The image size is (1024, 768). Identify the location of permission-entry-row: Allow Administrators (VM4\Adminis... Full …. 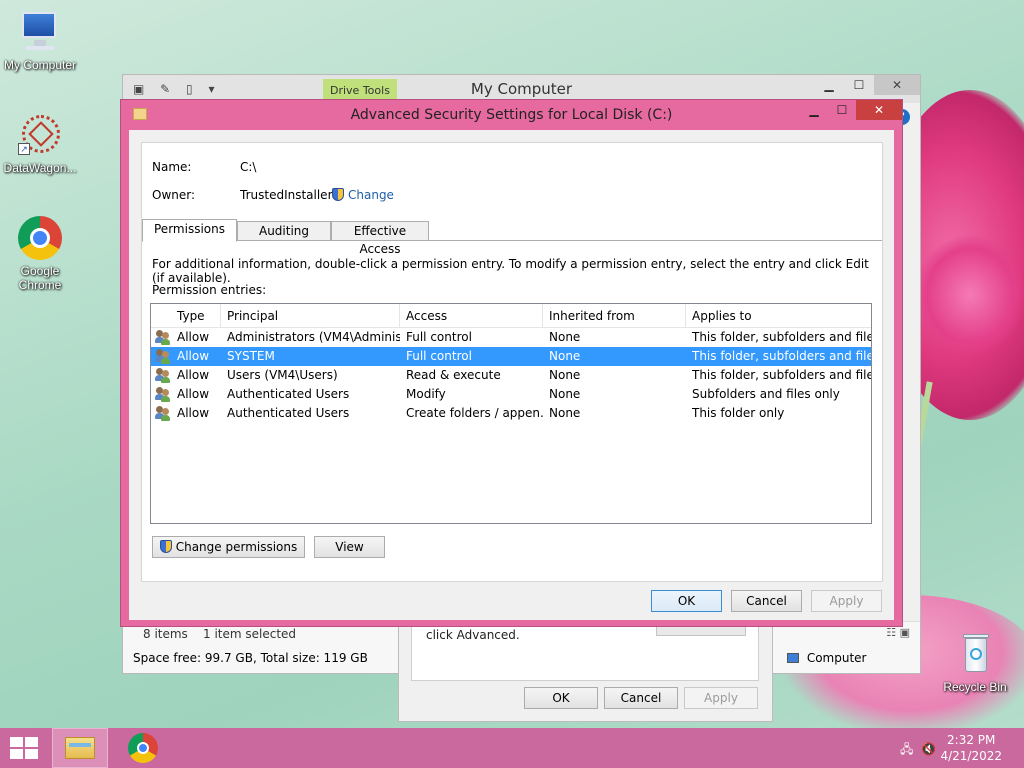
(511, 337).